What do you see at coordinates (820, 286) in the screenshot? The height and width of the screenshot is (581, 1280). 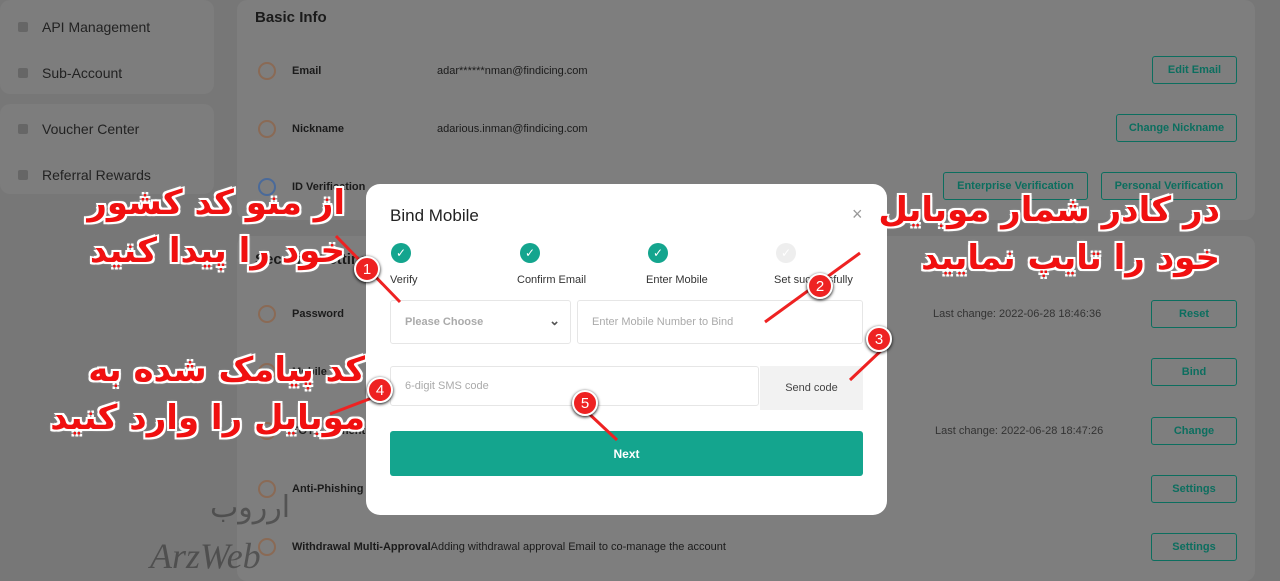 I see `badge-2: 2` at bounding box center [820, 286].